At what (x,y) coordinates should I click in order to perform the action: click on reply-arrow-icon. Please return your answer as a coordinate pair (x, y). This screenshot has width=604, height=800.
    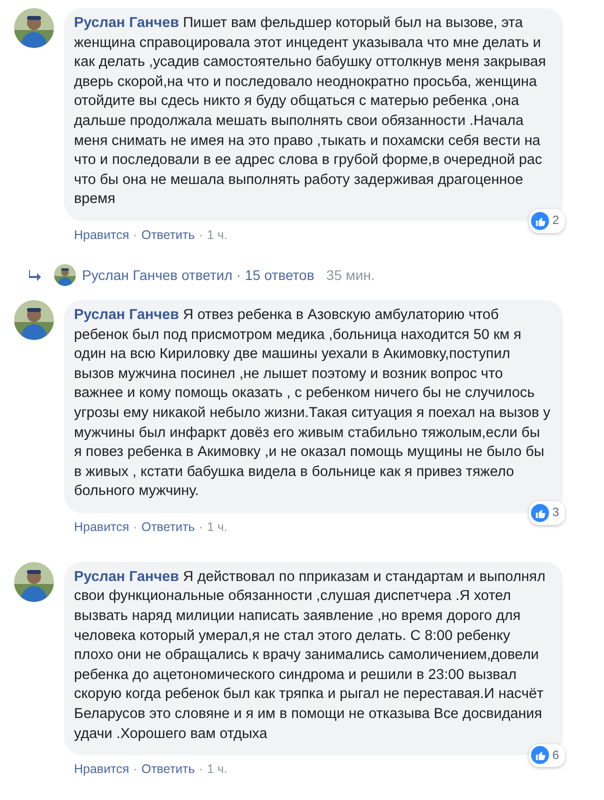
    Looking at the image, I should click on (35, 274).